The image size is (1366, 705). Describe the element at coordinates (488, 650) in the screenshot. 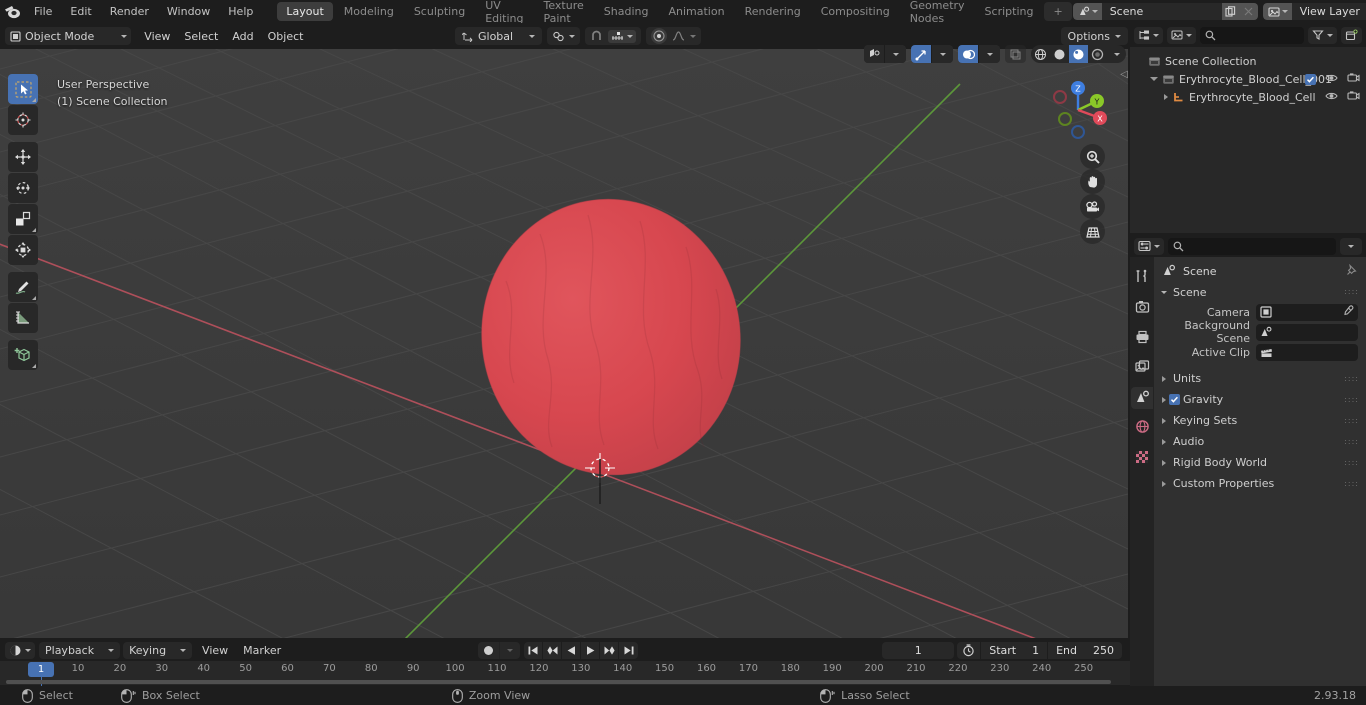

I see `auto-keyframe-record-icon` at that location.